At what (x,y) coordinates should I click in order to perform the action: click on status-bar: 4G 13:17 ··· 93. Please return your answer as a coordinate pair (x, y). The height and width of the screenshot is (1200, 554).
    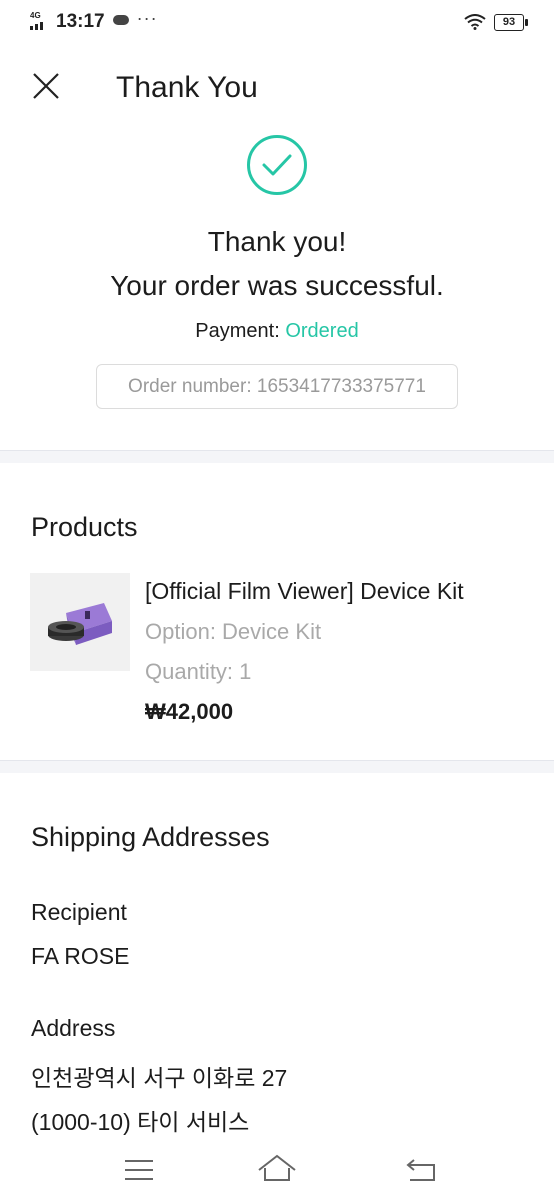
    Looking at the image, I should click on (277, 22).